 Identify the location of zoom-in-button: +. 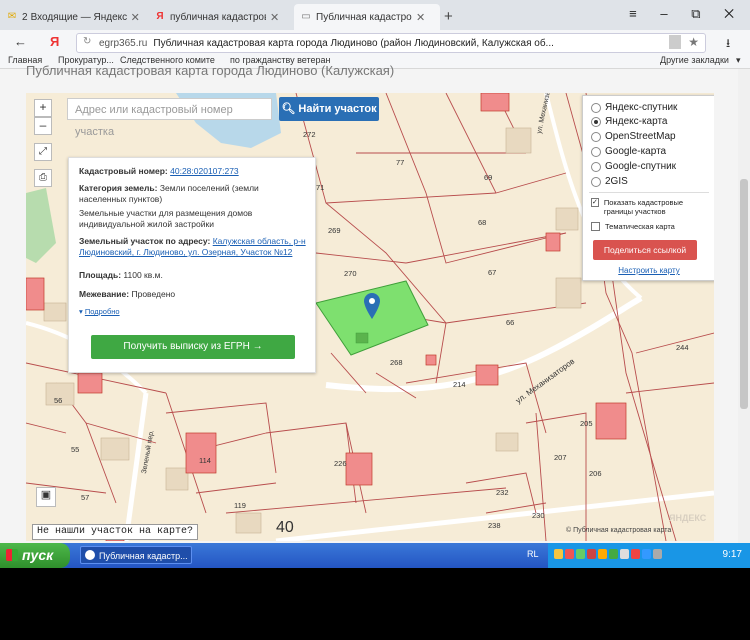
(43, 108).